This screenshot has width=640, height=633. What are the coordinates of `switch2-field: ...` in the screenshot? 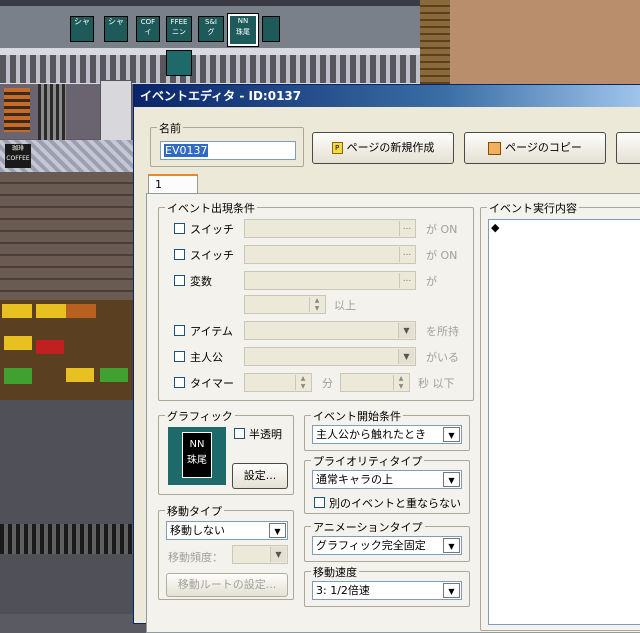 It's located at (330, 254).